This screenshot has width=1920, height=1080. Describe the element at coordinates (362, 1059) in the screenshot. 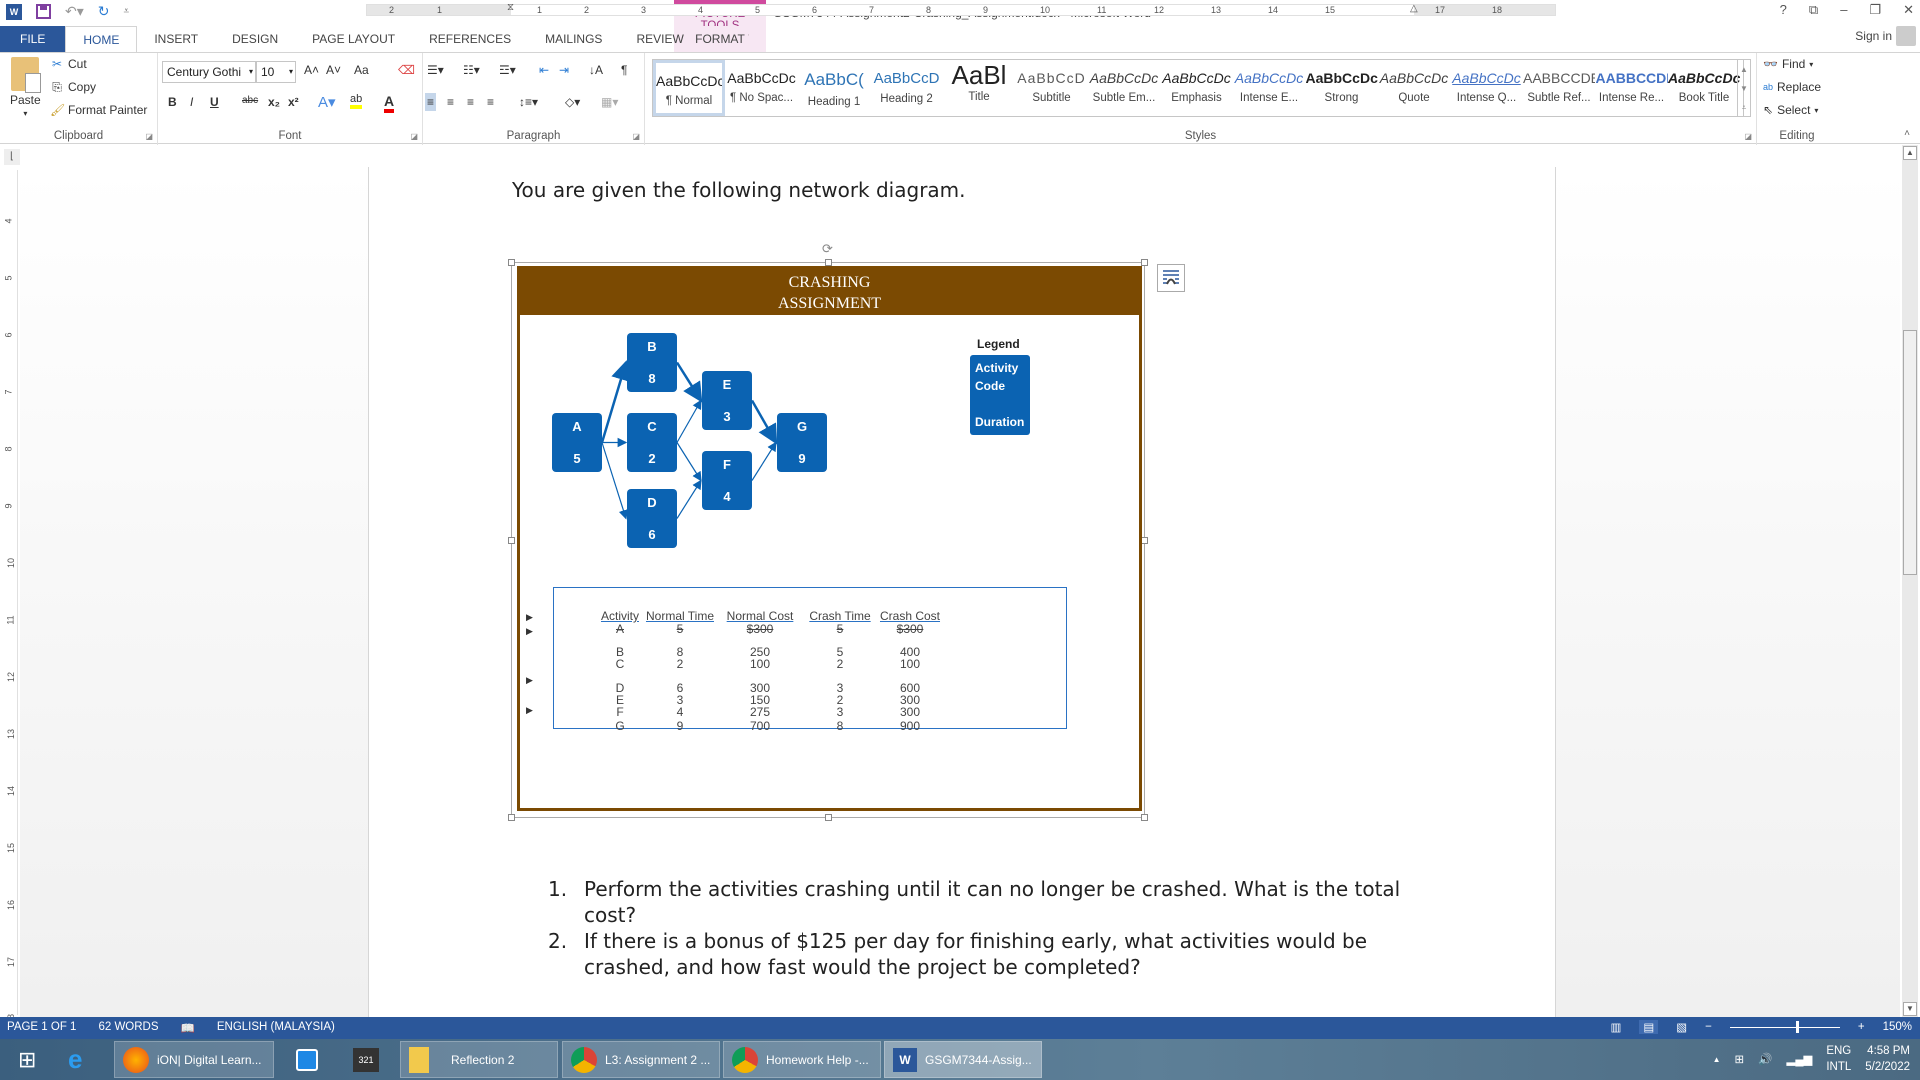

I see `video-app-icon: 321` at that location.